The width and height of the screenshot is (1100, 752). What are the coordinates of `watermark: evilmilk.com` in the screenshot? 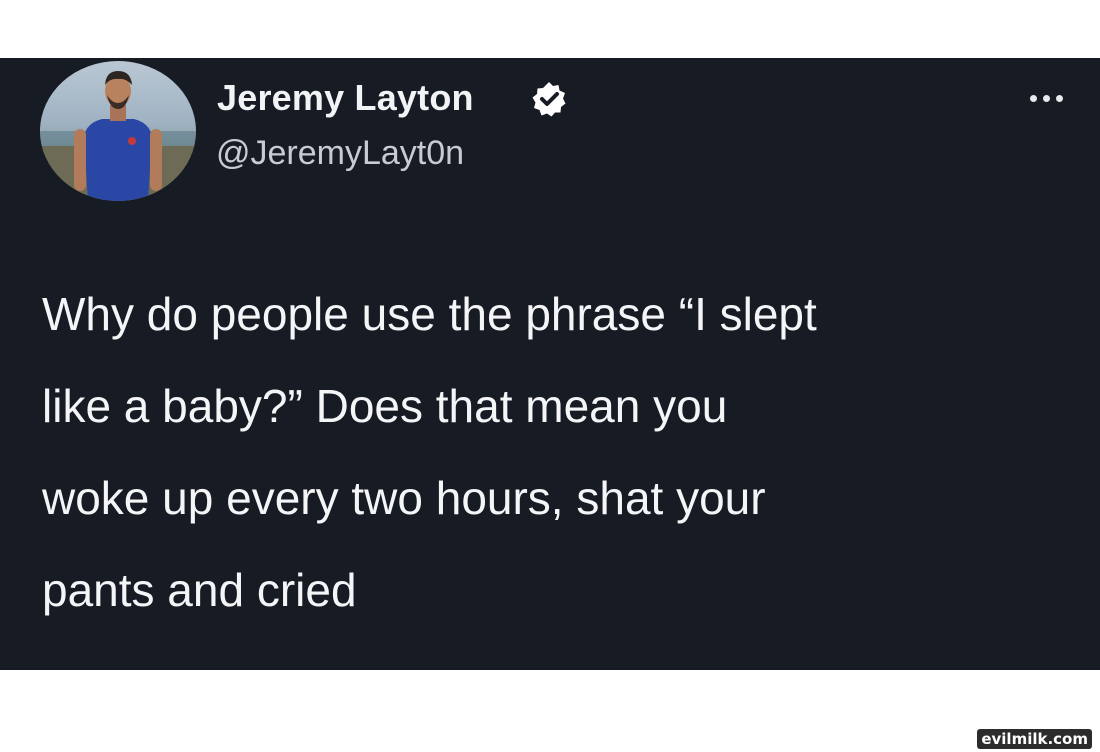 It's located at (1034, 739).